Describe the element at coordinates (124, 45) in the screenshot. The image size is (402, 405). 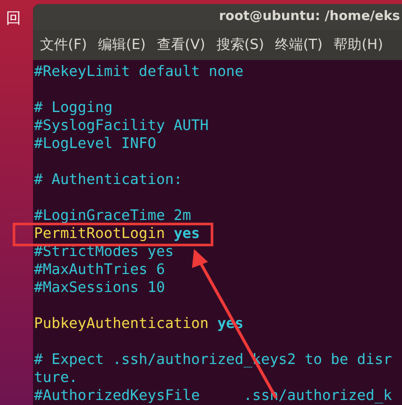
I see `menu-item: 编辑(E)` at that location.